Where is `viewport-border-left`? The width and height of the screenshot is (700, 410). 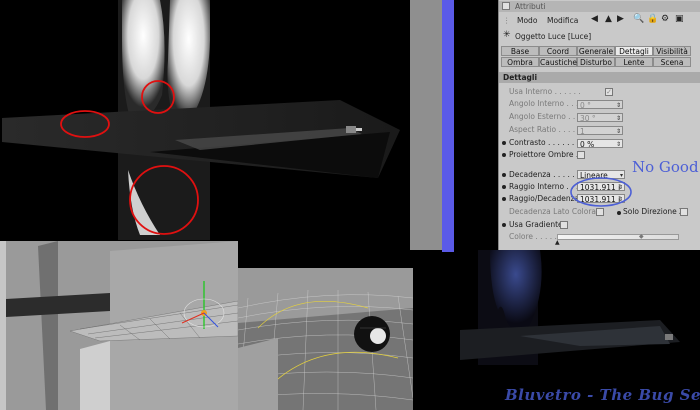
viewport-border-left is located at coordinates (3, 325).